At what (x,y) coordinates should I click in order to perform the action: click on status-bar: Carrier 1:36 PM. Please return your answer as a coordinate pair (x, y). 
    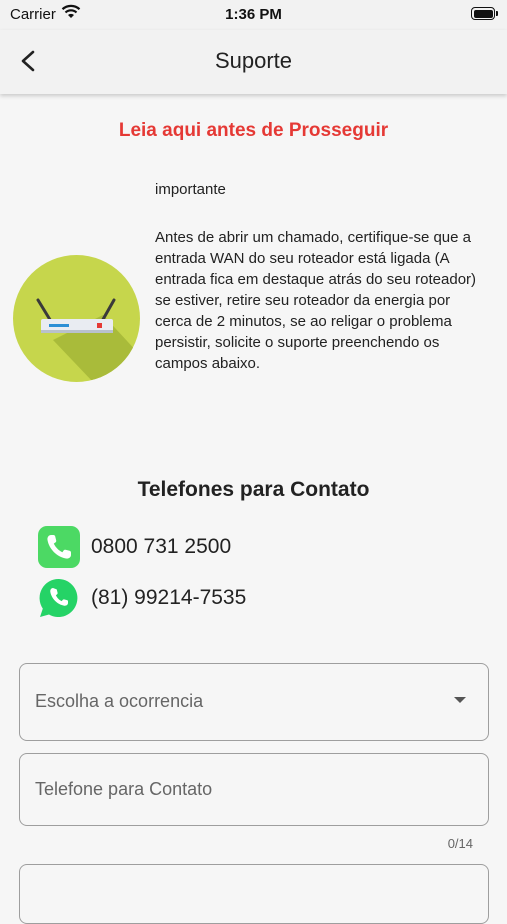
    Looking at the image, I should click on (253, 15).